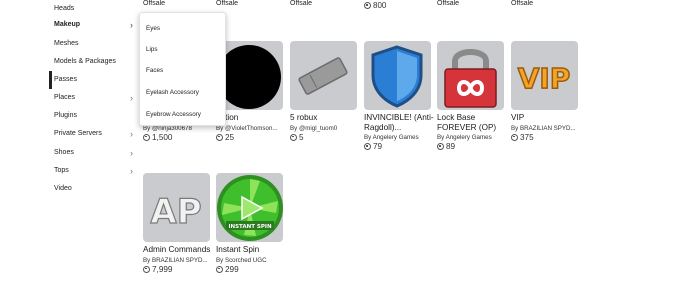  What do you see at coordinates (61, 170) in the screenshot?
I see `sidebar-item-label: Tops` at bounding box center [61, 170].